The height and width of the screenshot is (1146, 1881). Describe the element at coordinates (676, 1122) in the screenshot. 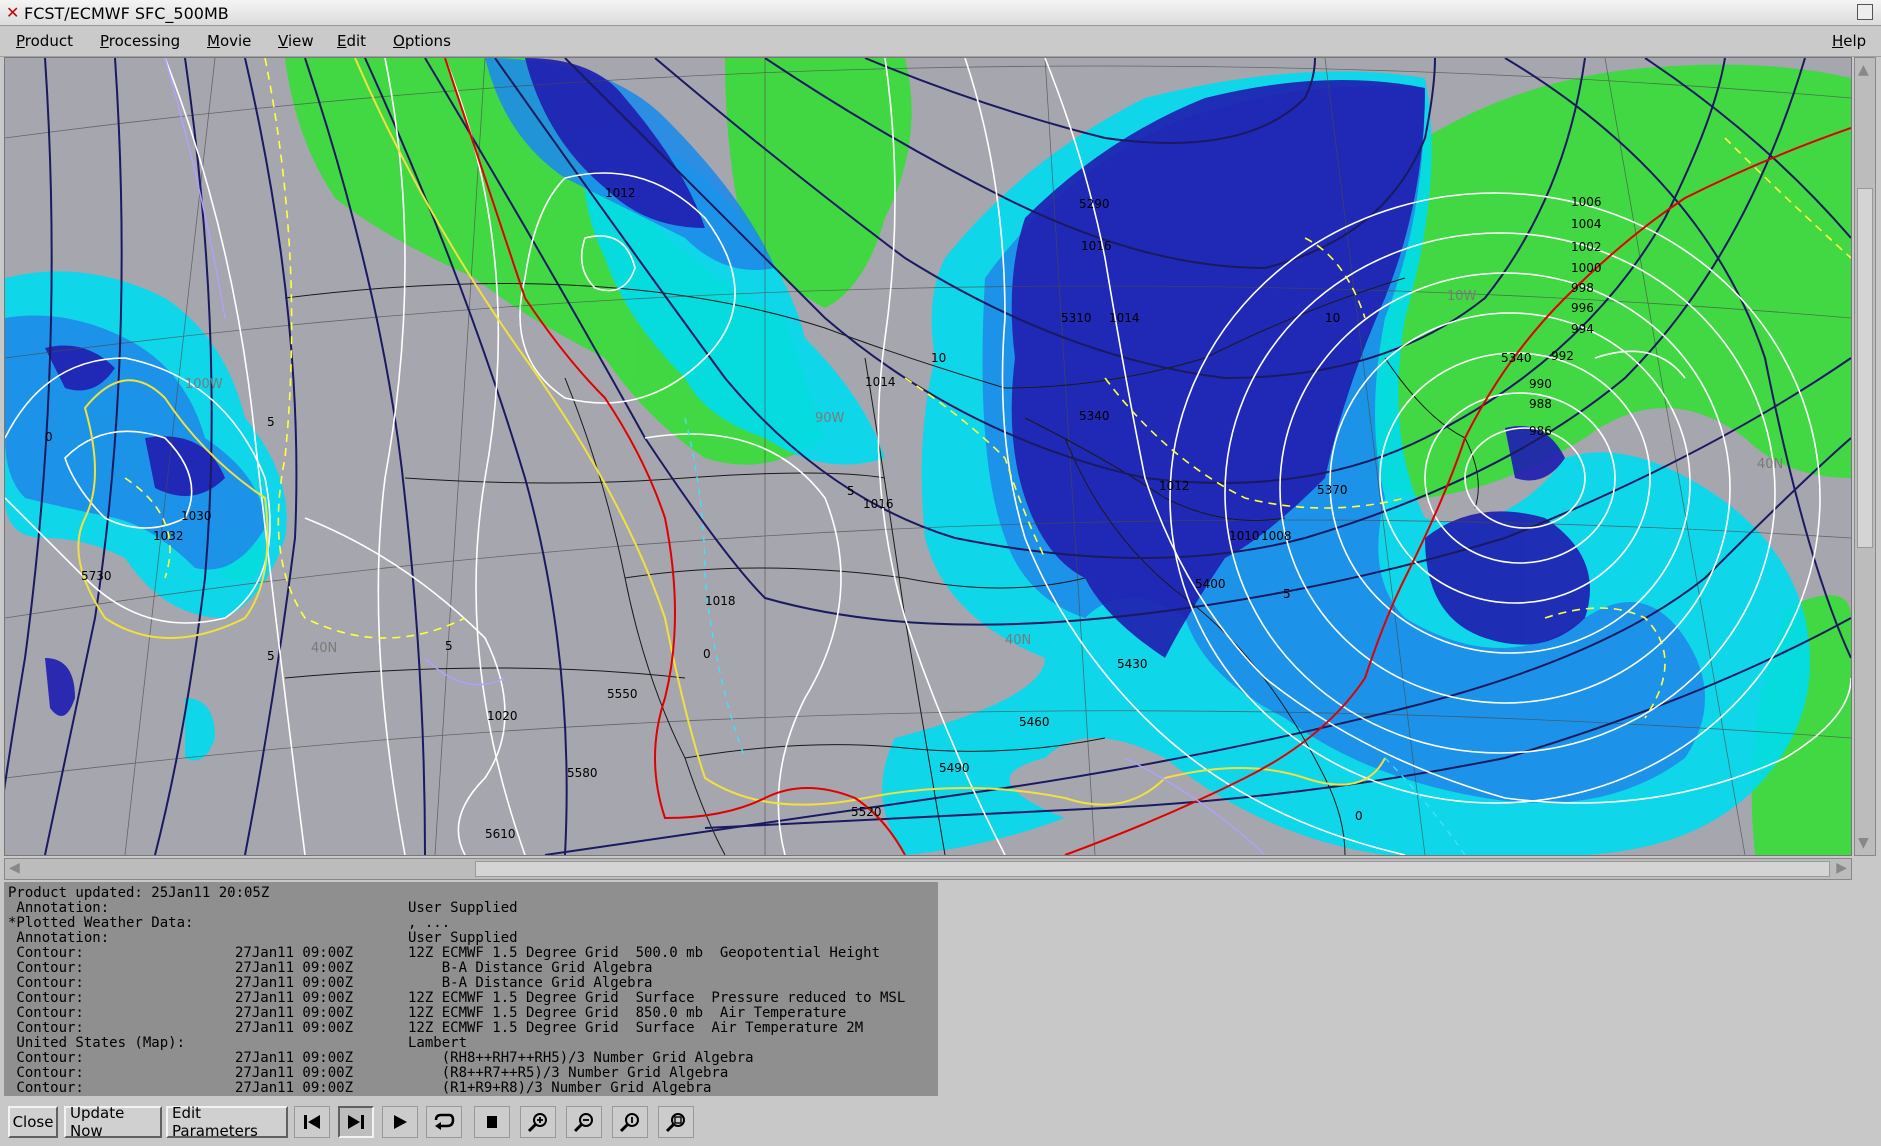

I see `zoom-fit-icon` at that location.